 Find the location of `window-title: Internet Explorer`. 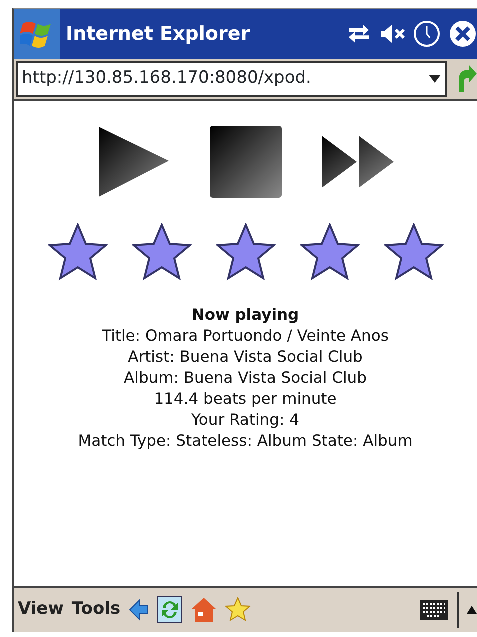

window-title: Internet Explorer is located at coordinates (159, 34).